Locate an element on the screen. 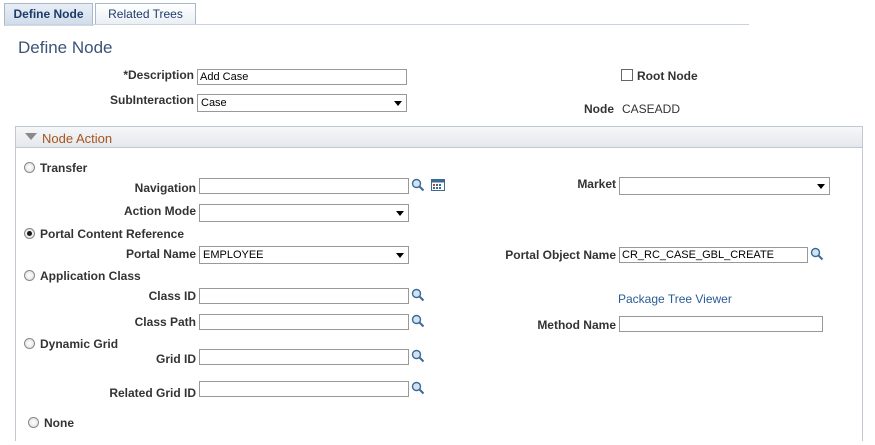 The width and height of the screenshot is (875, 445). class-id-input is located at coordinates (304, 296).